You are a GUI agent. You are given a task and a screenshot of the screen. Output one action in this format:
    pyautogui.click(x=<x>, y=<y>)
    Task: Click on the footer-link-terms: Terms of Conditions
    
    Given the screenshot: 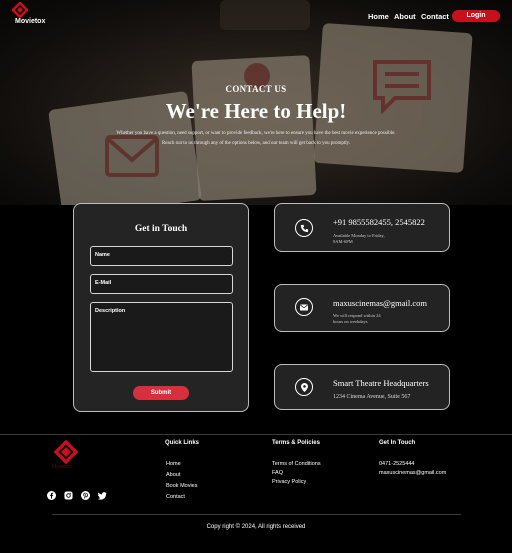 What is the action you would take?
    pyautogui.click(x=296, y=464)
    